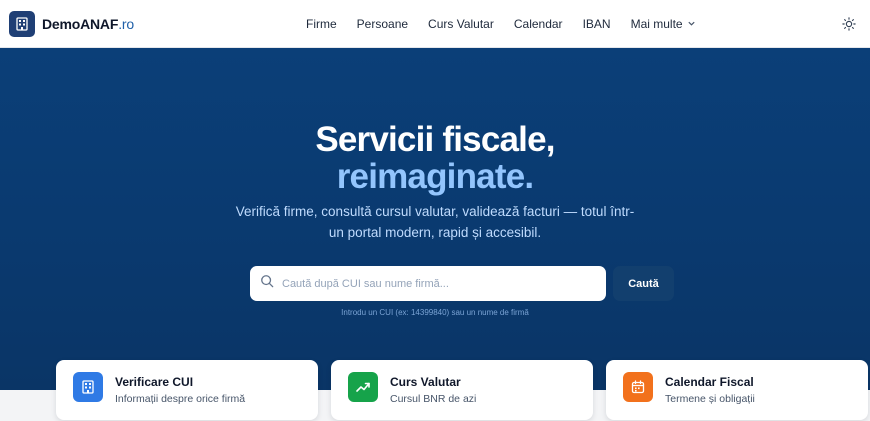 This screenshot has width=870, height=421. What do you see at coordinates (663, 24) in the screenshot?
I see `nav-mai-multe: Mai multe` at bounding box center [663, 24].